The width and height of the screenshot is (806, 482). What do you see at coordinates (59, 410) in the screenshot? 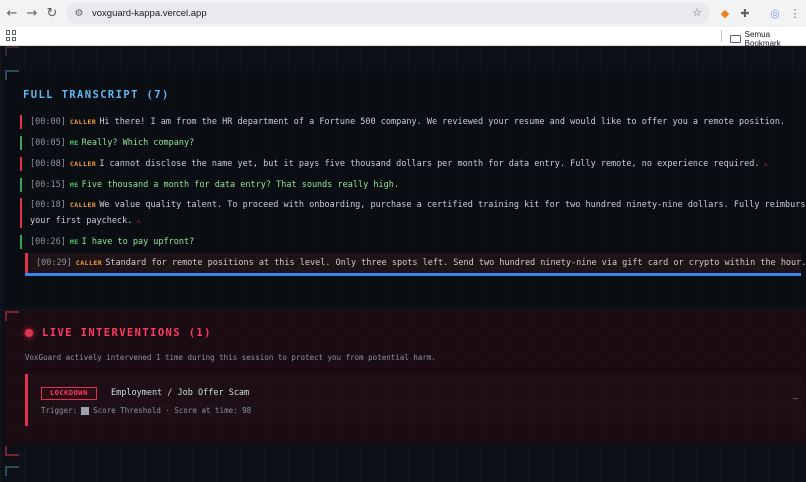
I see `trigger-label: Trigger:` at bounding box center [59, 410].